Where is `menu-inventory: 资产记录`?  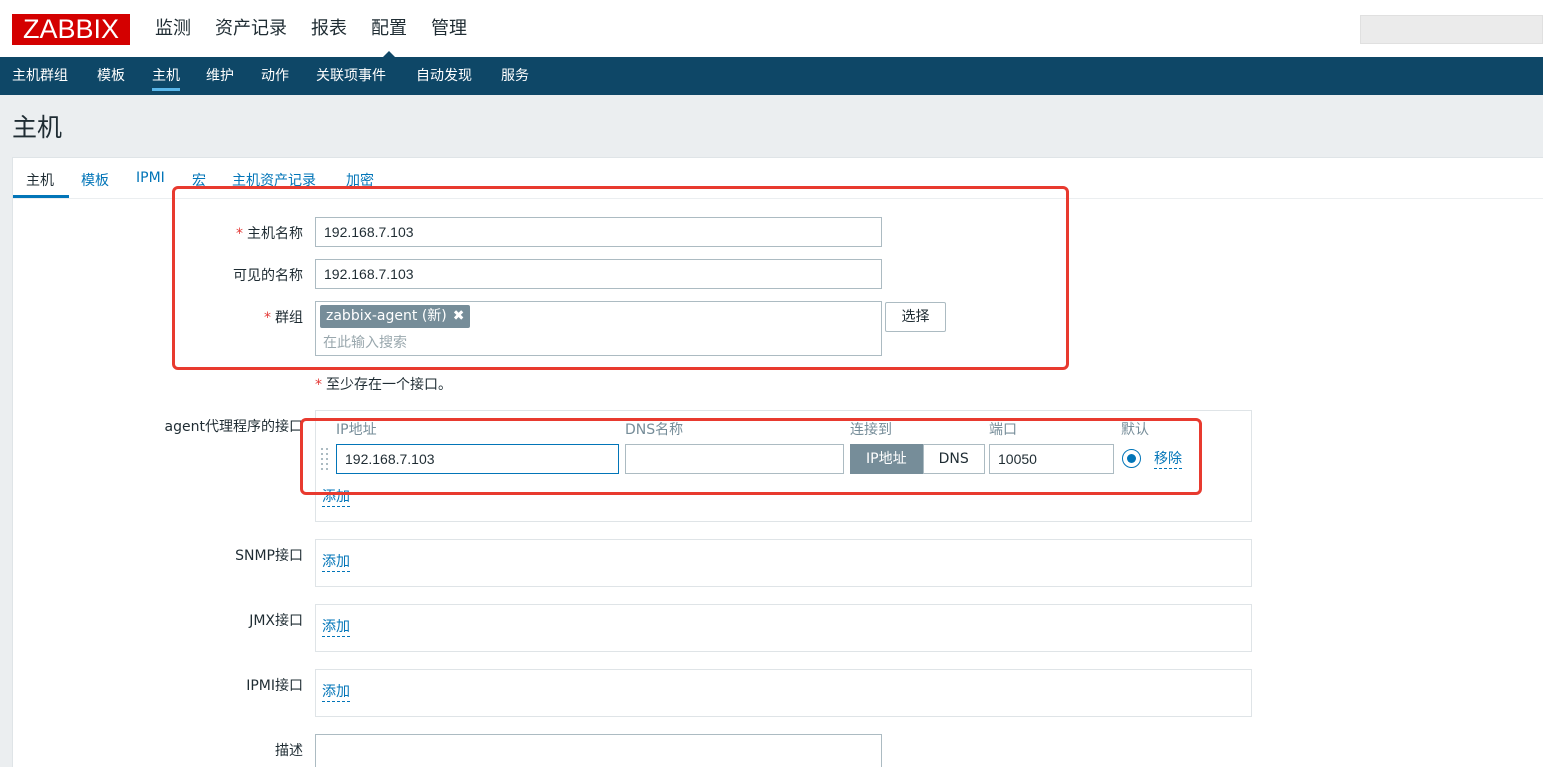
menu-inventory: 资产记录 is located at coordinates (251, 29).